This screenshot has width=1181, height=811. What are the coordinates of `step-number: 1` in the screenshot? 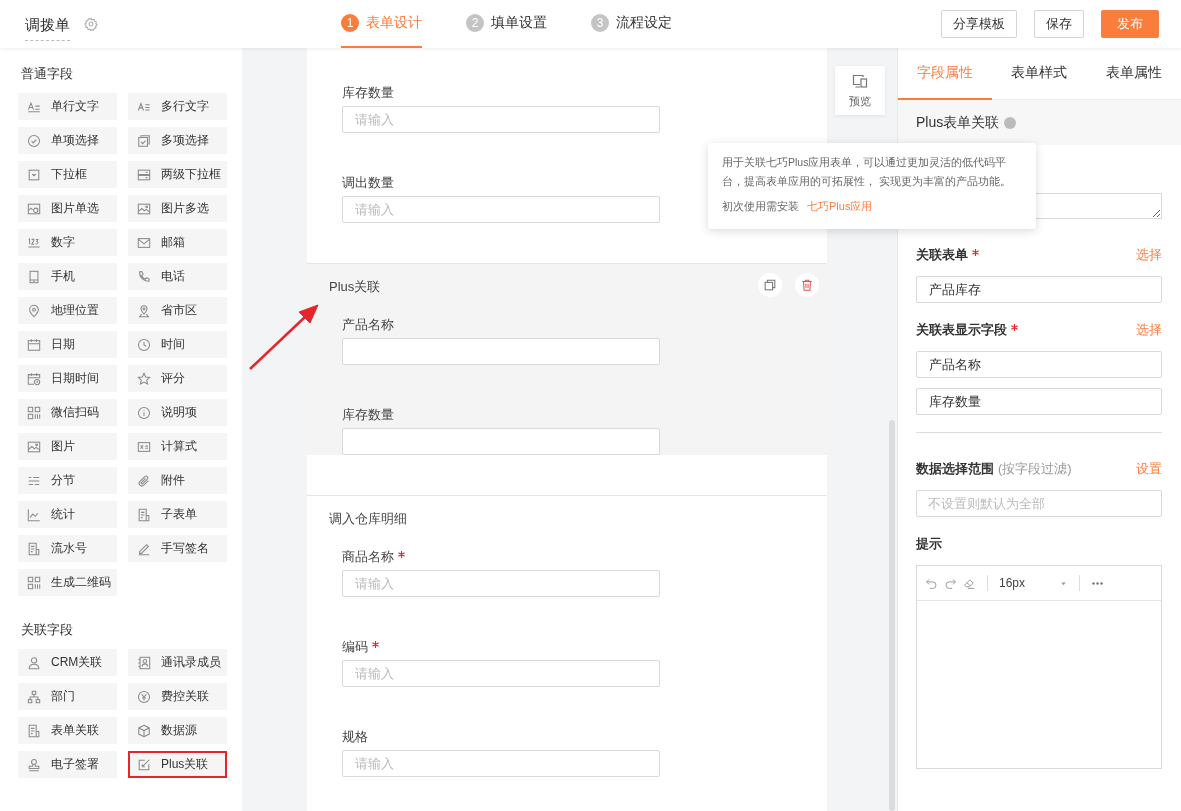 It's located at (350, 23).